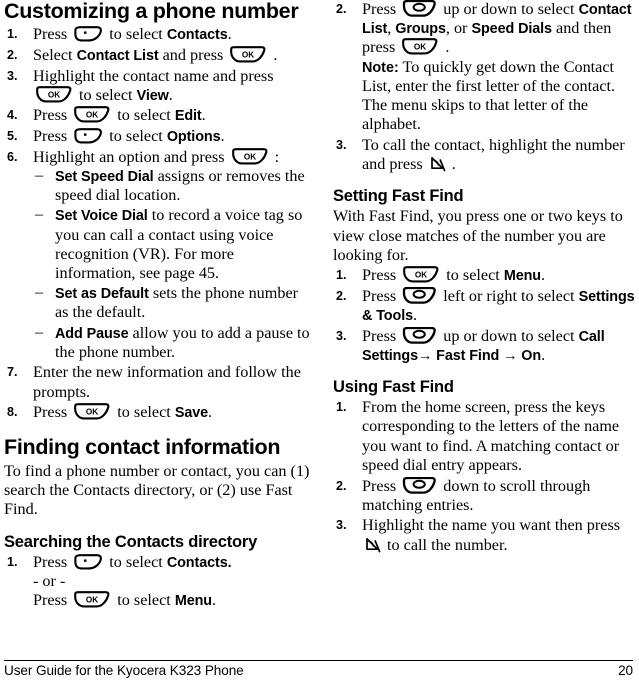 Image resolution: width=639 pixels, height=690 pixels. Describe the element at coordinates (199, 562) in the screenshot. I see `ui-term: Contacts.` at that location.